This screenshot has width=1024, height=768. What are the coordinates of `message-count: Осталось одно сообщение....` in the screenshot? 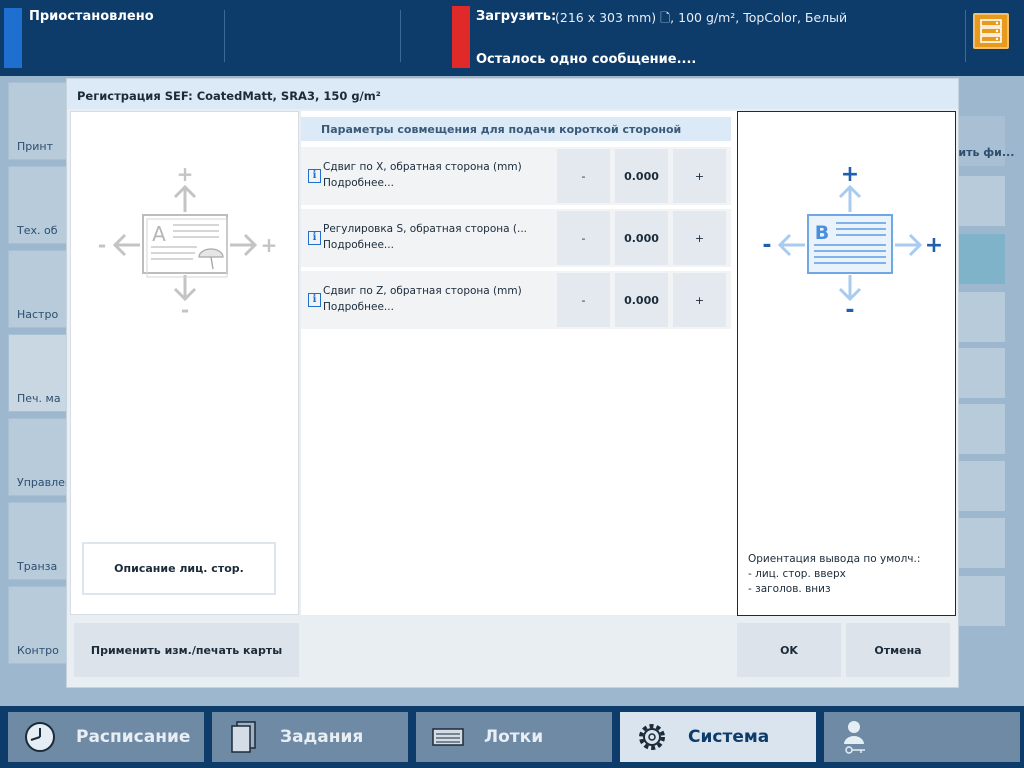 It's located at (586, 59).